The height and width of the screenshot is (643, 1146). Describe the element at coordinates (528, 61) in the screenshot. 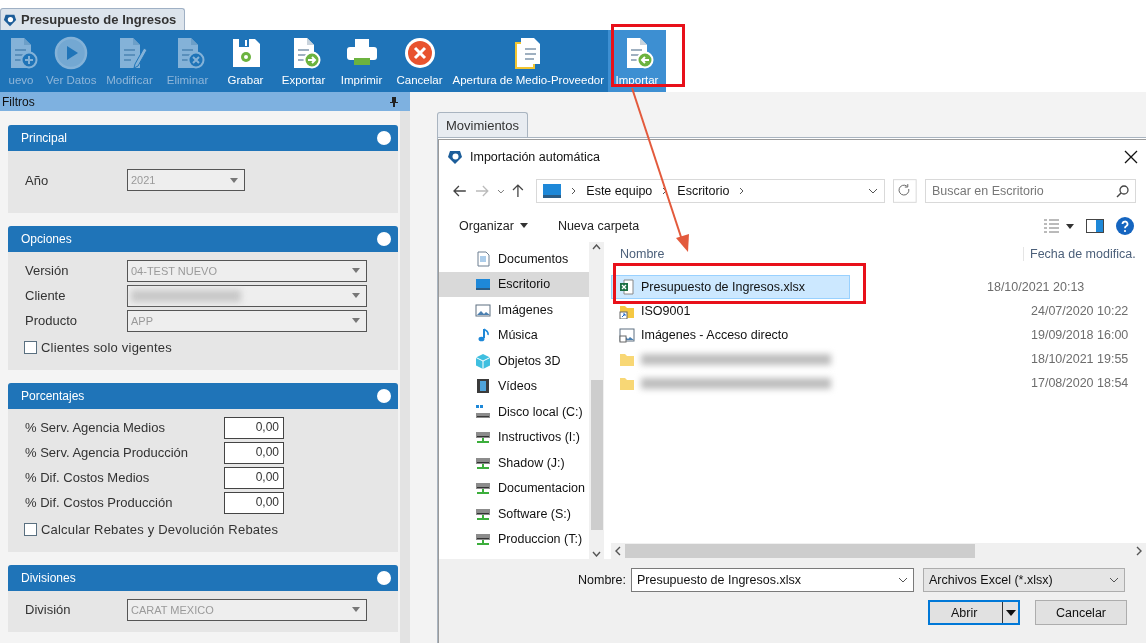

I see `toolbar-button: Apertura de Medio-Proveedor` at that location.